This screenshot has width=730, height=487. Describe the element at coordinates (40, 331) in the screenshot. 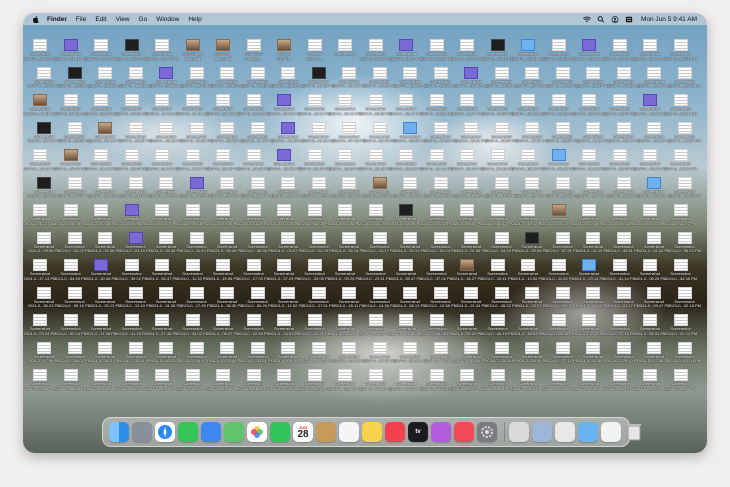

I see `file-label: Screenshot 2024-0...03.24 PM` at that location.